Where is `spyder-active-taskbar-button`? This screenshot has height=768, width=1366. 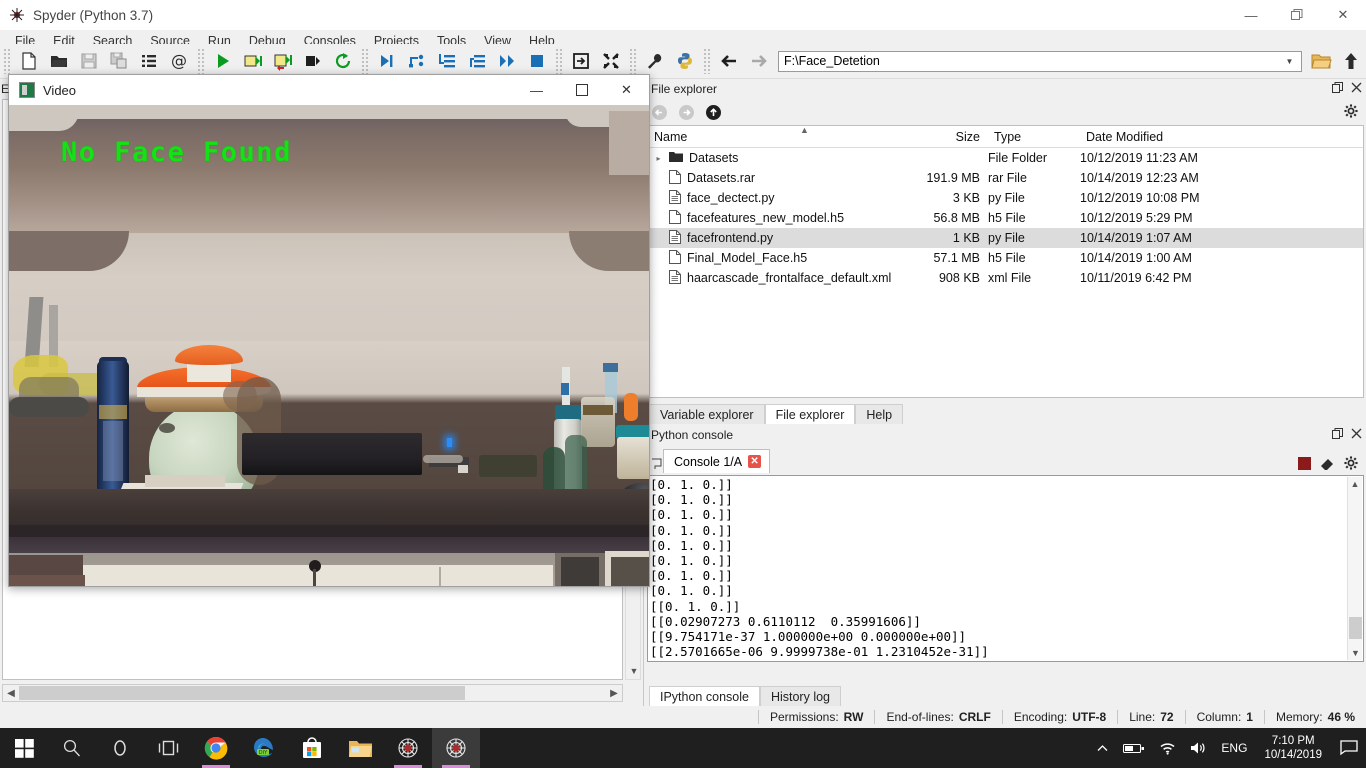
spyder-active-taskbar-button is located at coordinates (456, 748).